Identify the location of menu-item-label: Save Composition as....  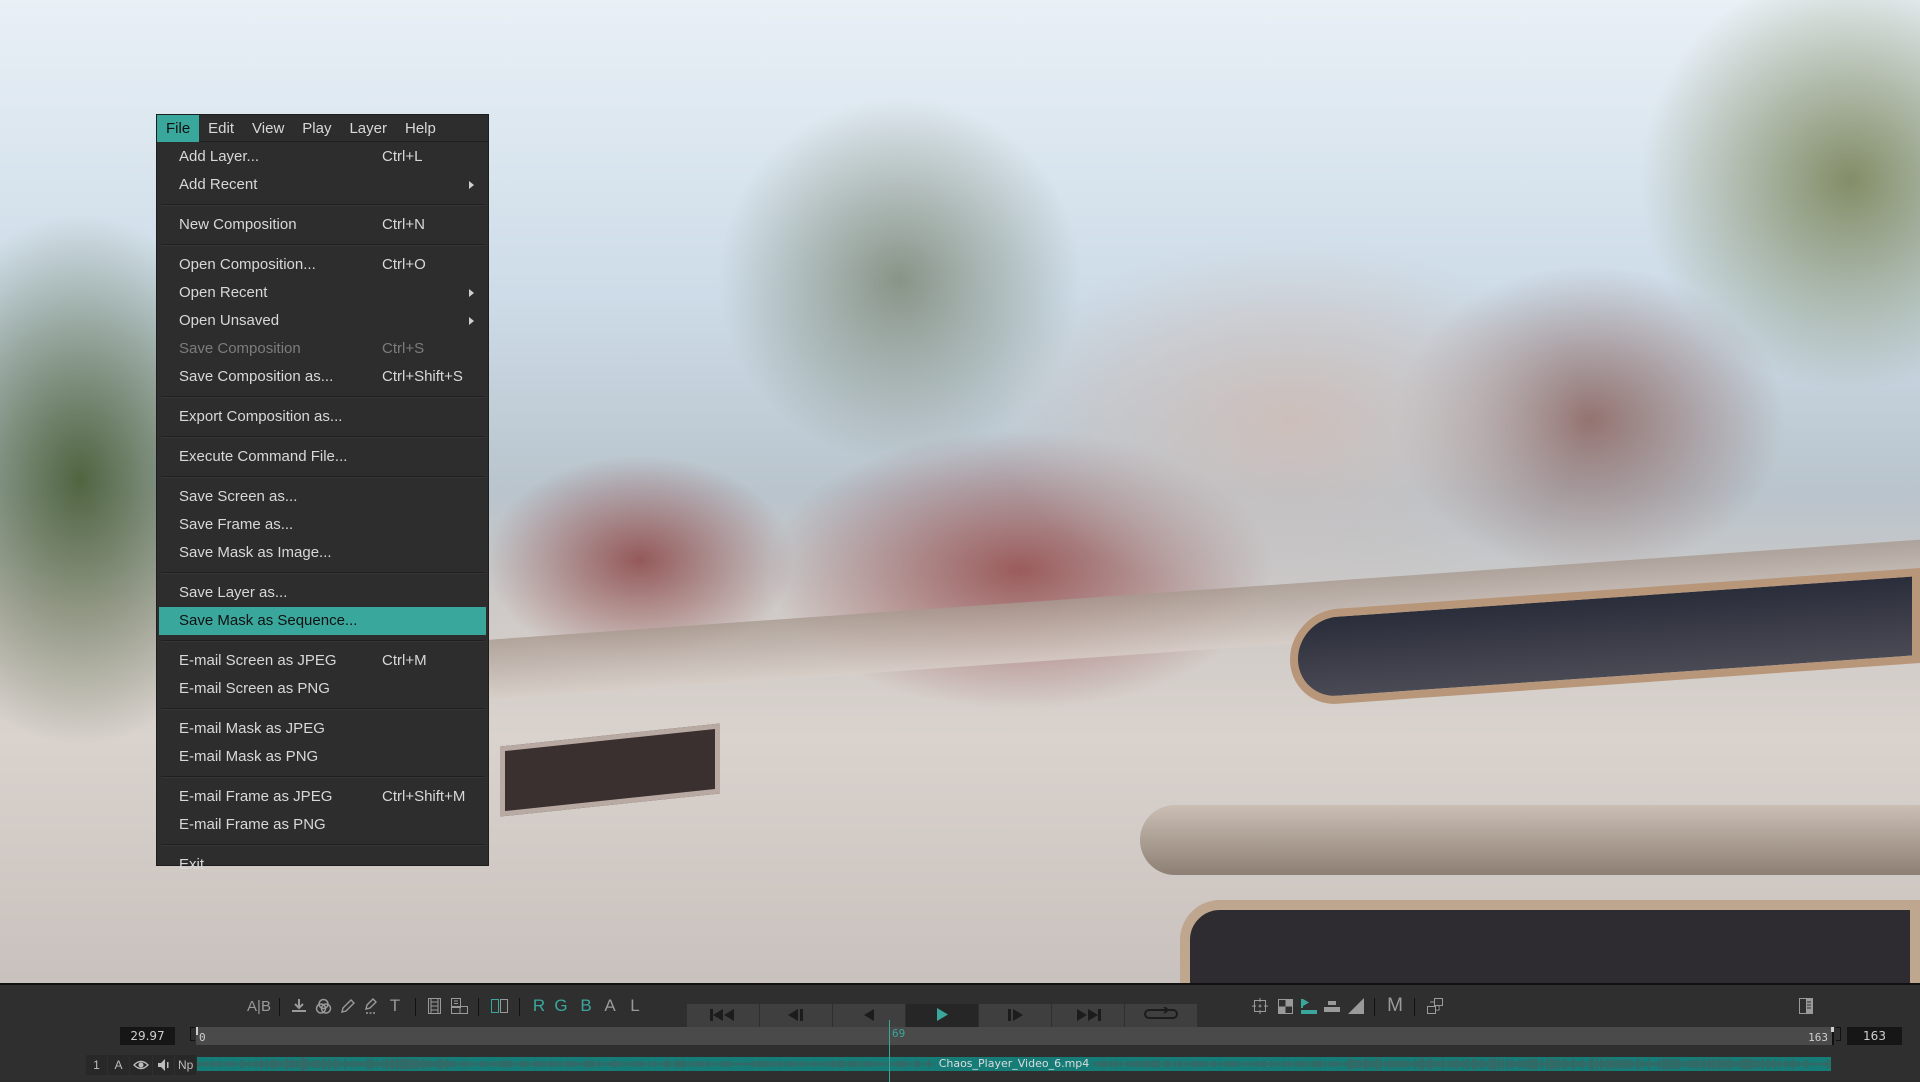
(256, 376).